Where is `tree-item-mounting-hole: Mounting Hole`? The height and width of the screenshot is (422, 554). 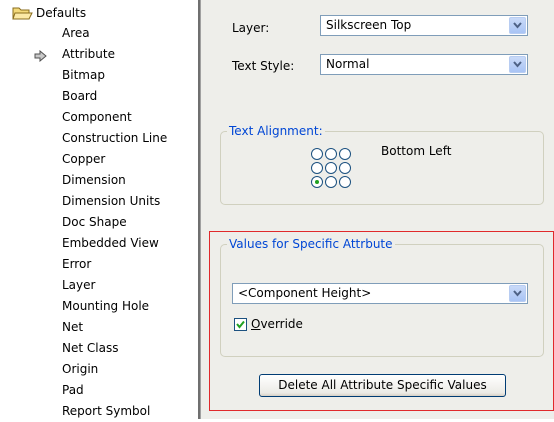
tree-item-mounting-hole: Mounting Hole is located at coordinates (114, 306).